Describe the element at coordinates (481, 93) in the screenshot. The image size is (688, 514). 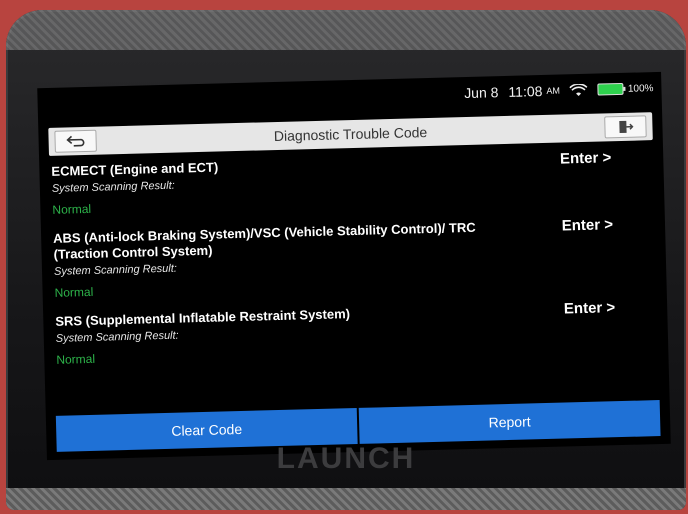
I see `status-date: Jun 8` at that location.